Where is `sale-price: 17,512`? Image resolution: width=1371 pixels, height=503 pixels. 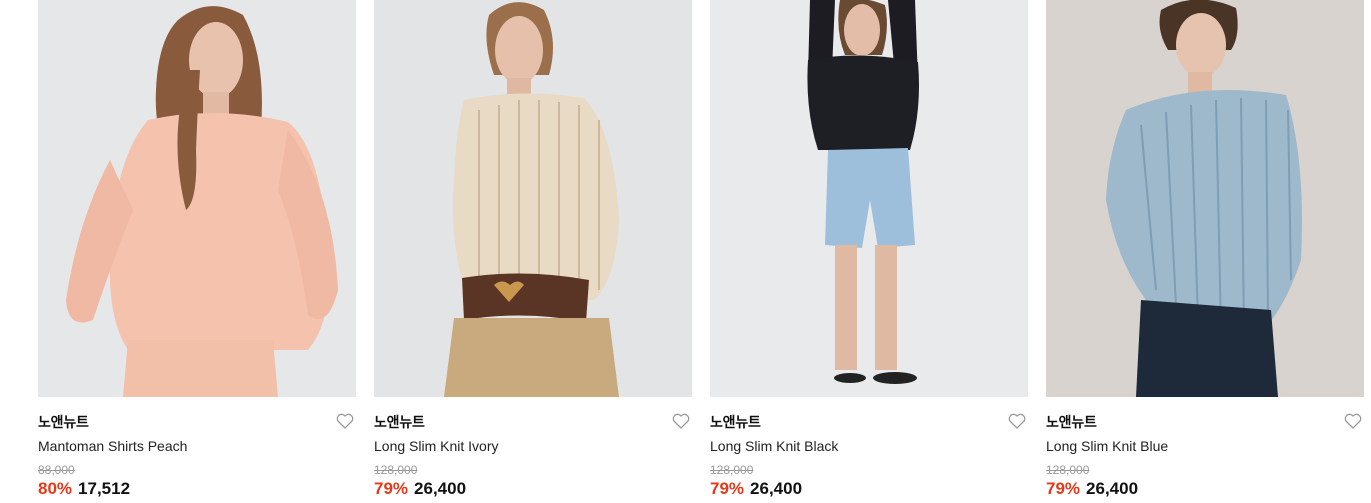 sale-price: 17,512 is located at coordinates (104, 488).